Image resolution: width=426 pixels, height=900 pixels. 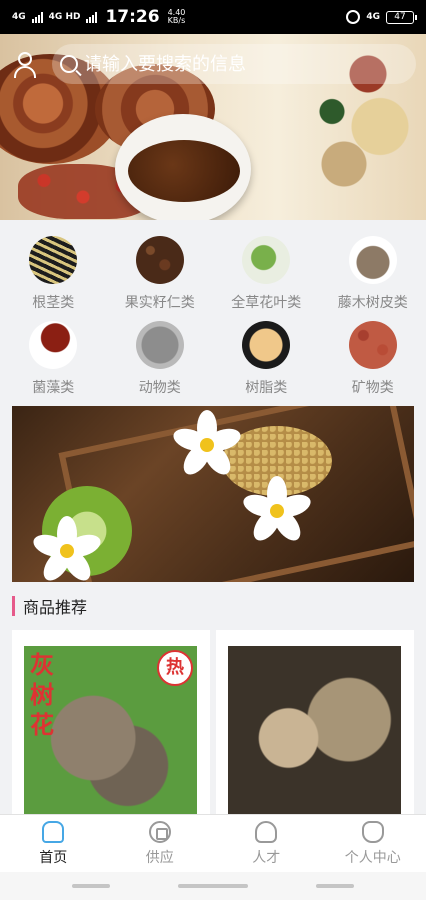 What do you see at coordinates (132, 17) in the screenshot?
I see `clock: 17:26` at bounding box center [132, 17].